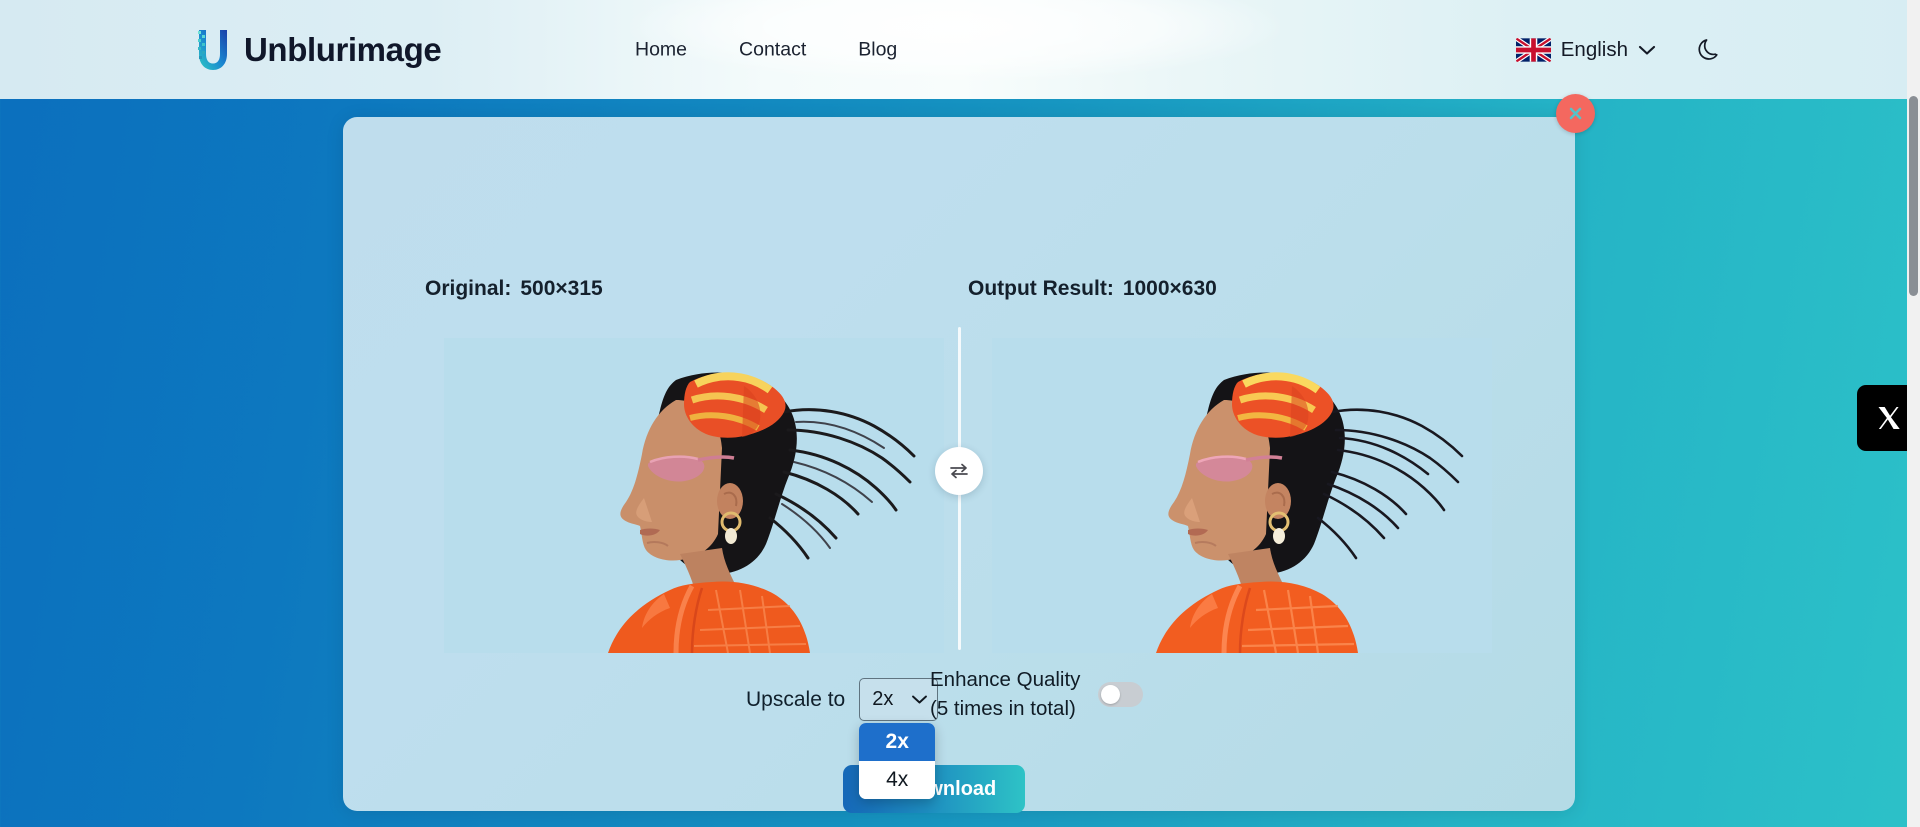 The image size is (1920, 827). What do you see at coordinates (1003, 709) in the screenshot?
I see `enhance-quality-line2: (5 times in total)` at bounding box center [1003, 709].